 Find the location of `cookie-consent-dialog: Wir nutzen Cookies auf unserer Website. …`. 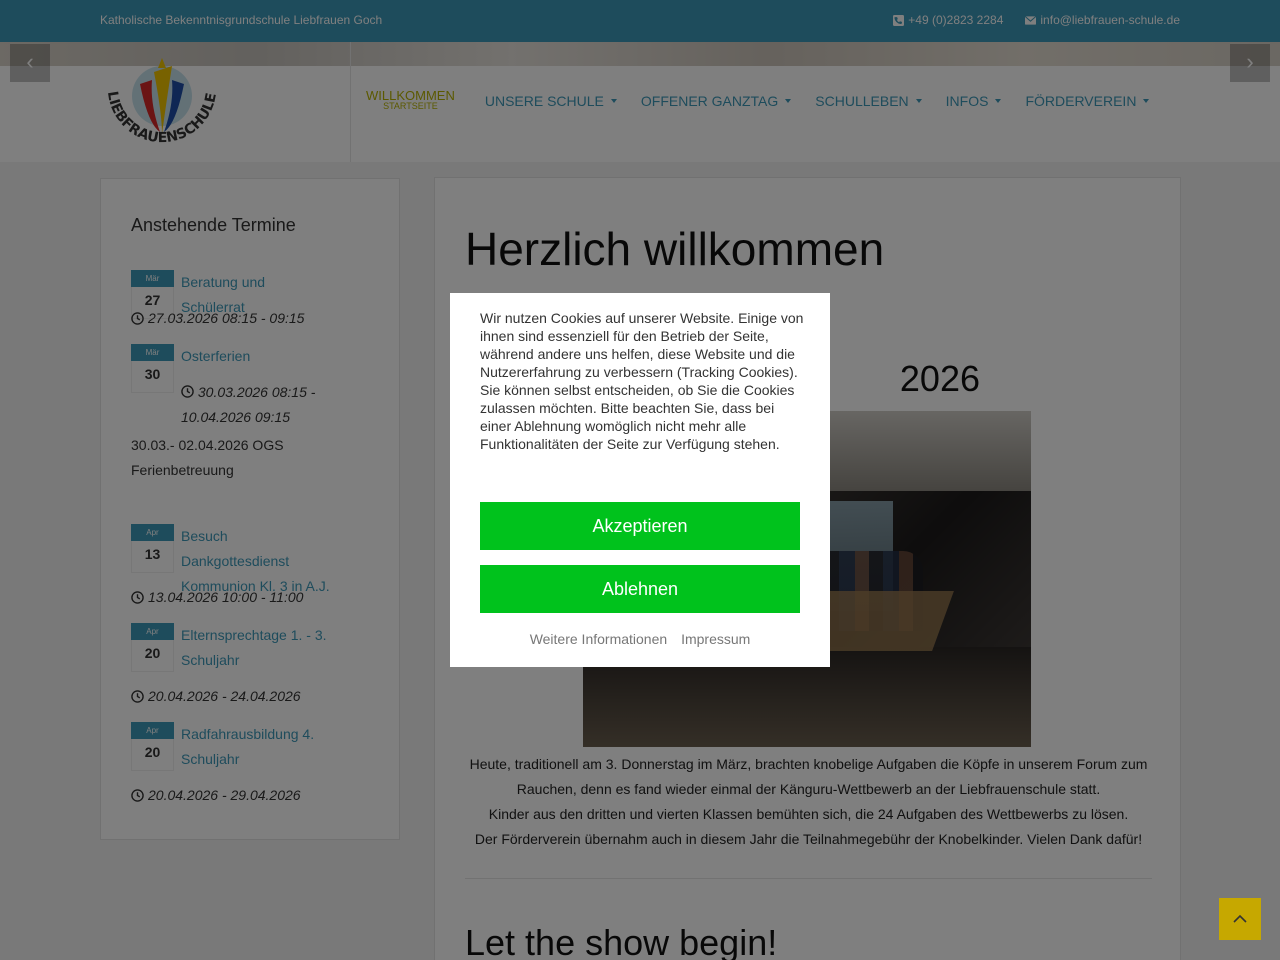

cookie-consent-dialog: Wir nutzen Cookies auf unserer Website. … is located at coordinates (640, 480).